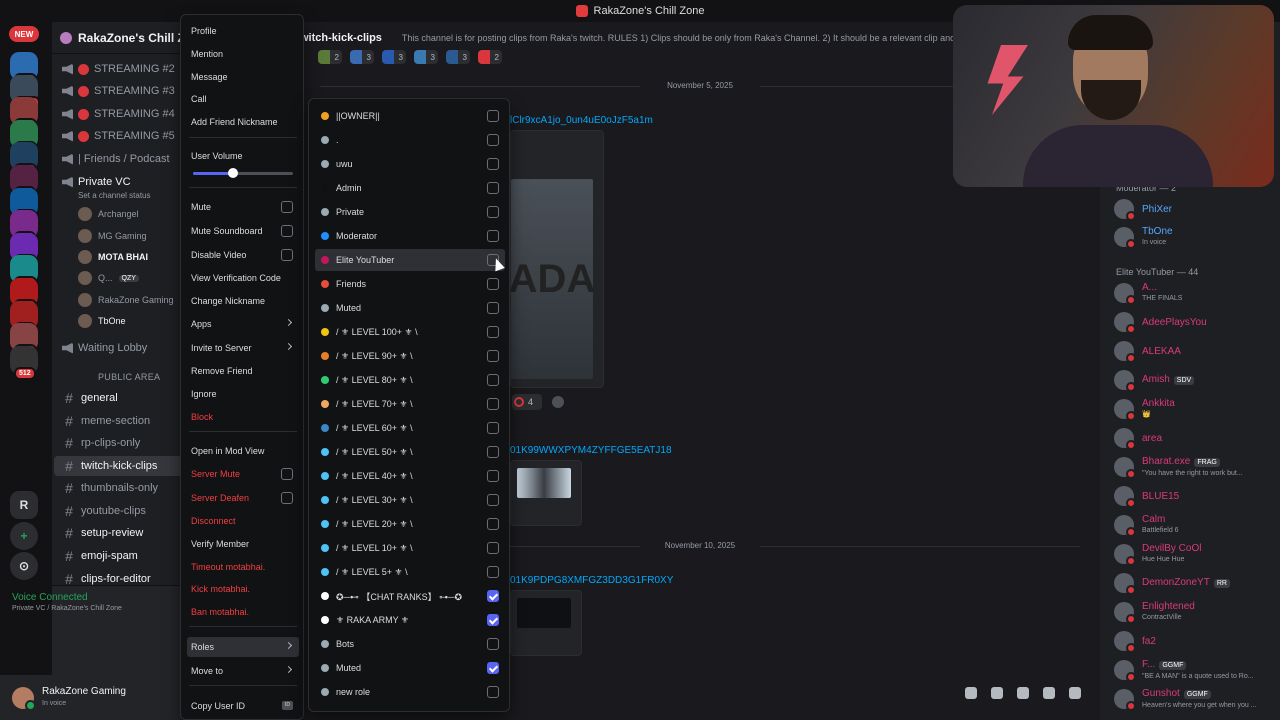 This screenshot has height=720, width=1280. What do you see at coordinates (24, 34) in the screenshot?
I see `new-badge: NEW` at bounding box center [24, 34].